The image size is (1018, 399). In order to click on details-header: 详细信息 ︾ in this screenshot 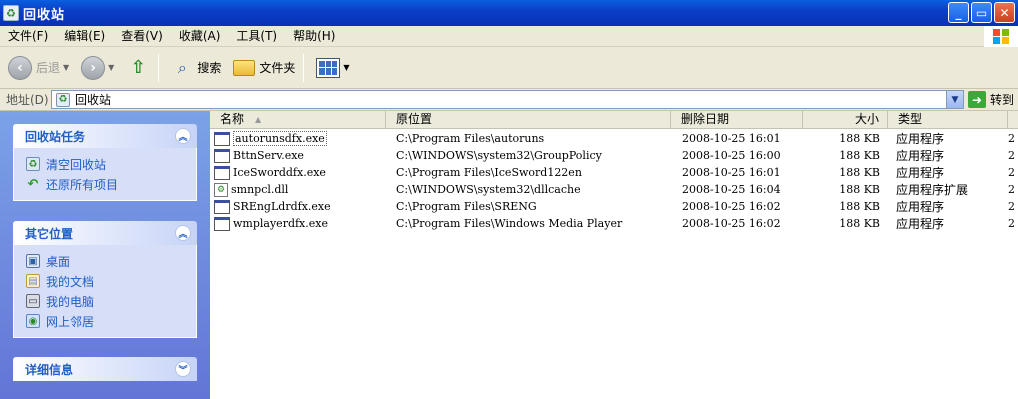, I will do `click(105, 369)`.